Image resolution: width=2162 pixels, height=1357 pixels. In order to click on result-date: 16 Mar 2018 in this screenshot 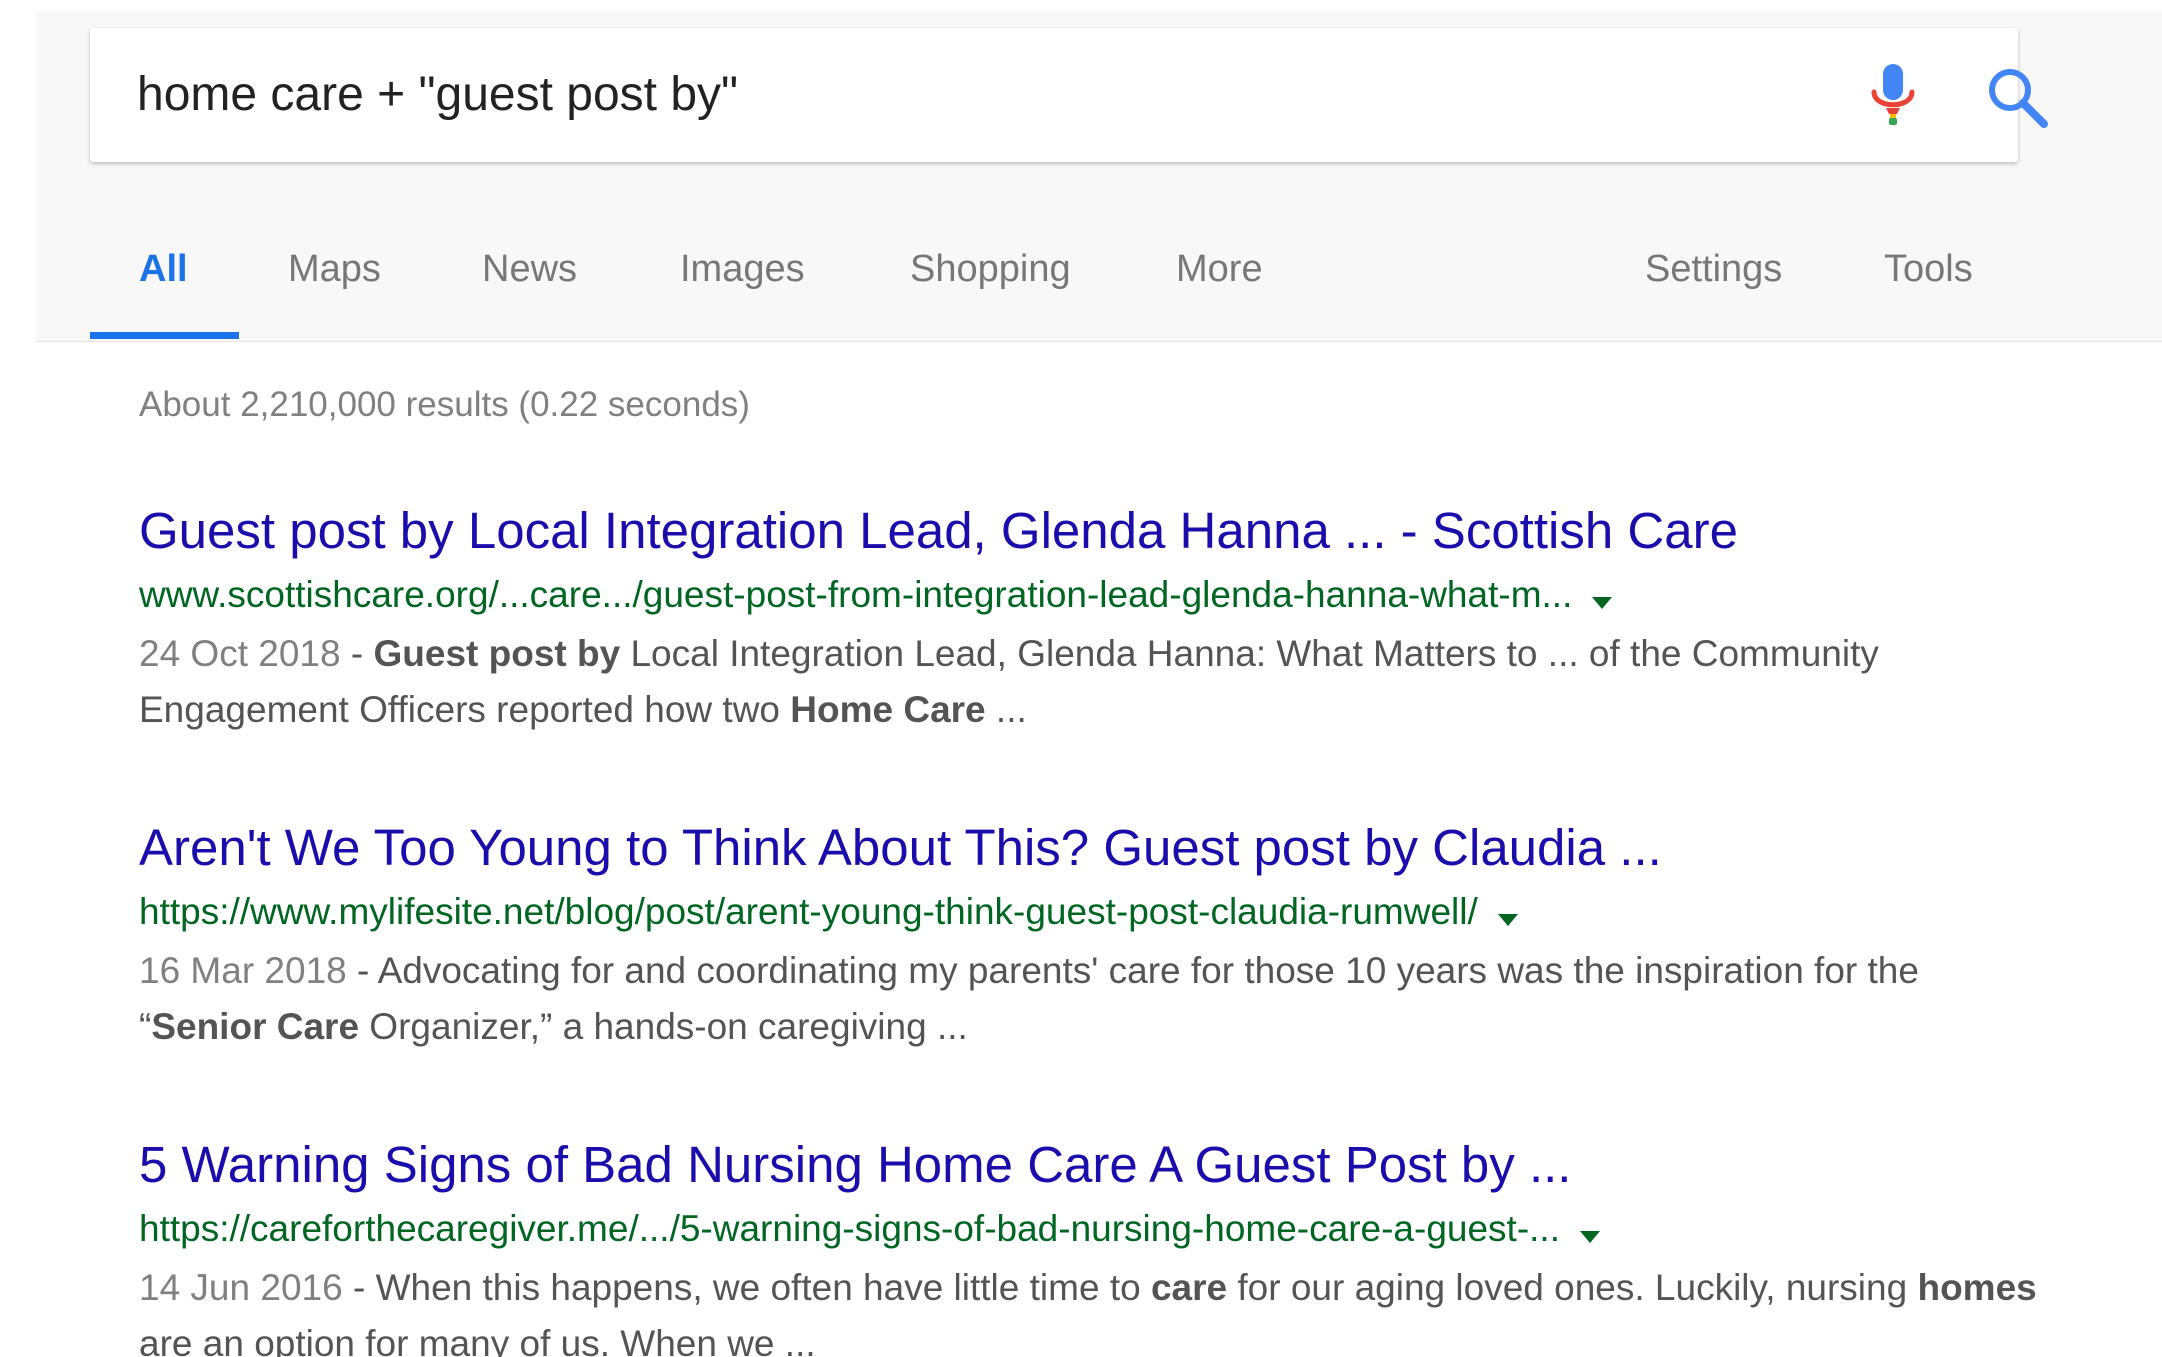, I will do `click(243, 970)`.